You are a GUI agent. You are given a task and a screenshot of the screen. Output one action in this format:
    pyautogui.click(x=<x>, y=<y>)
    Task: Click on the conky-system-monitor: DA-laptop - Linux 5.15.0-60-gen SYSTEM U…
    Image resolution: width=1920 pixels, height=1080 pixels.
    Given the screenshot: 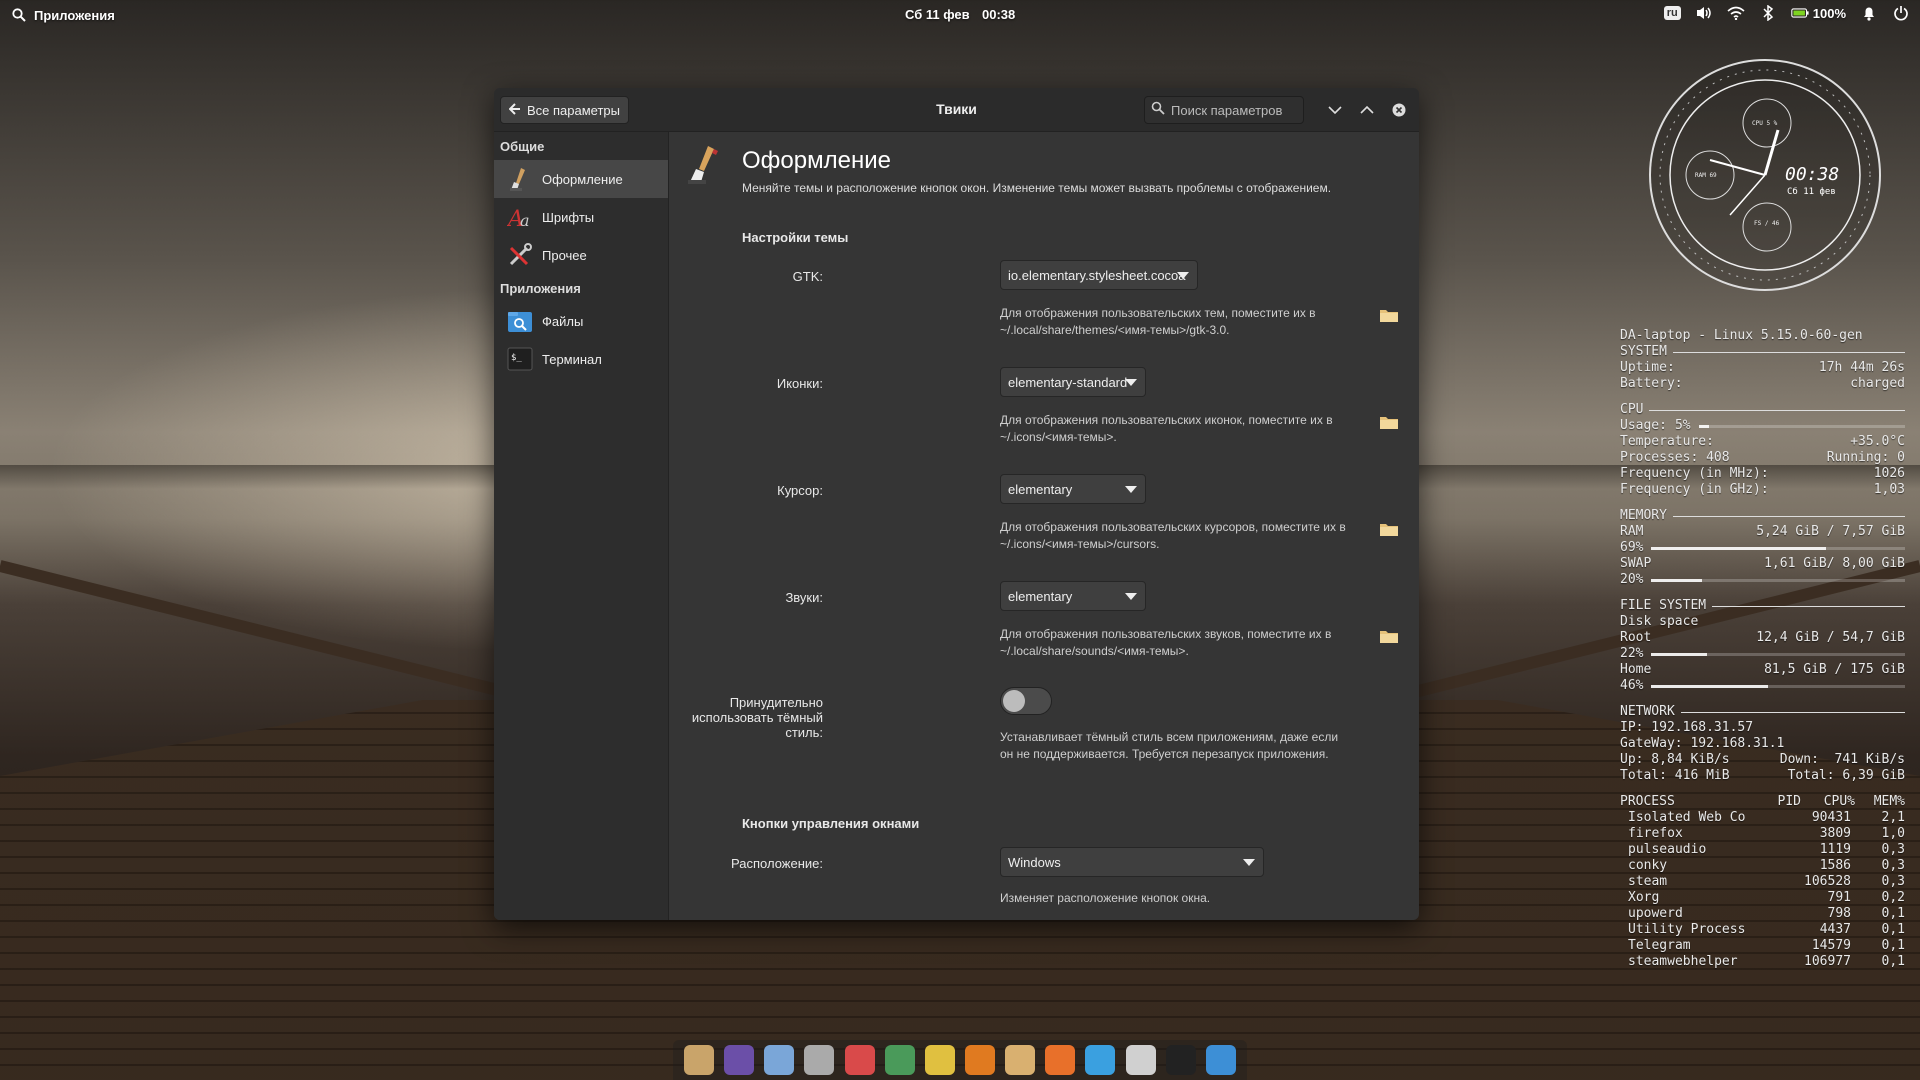 What is the action you would take?
    pyautogui.click(x=1762, y=649)
    